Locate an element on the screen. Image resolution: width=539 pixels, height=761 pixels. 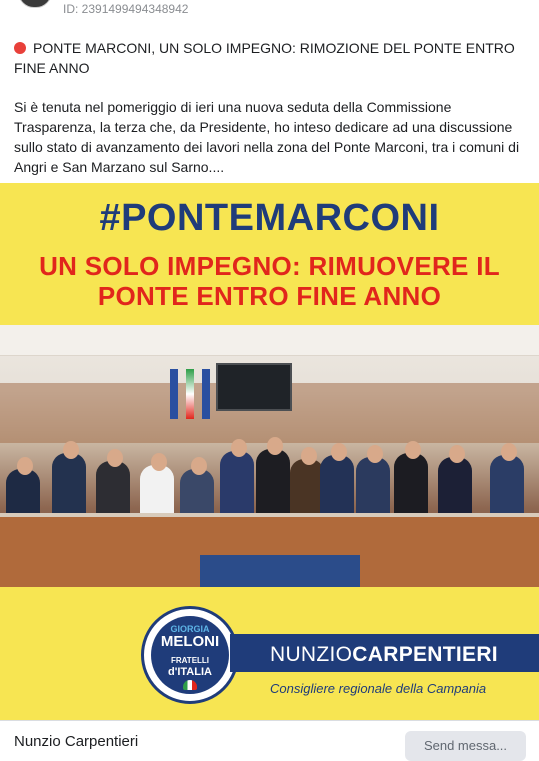
candidate-role: Consigliere regionale della Campania is located at coordinates (378, 688).